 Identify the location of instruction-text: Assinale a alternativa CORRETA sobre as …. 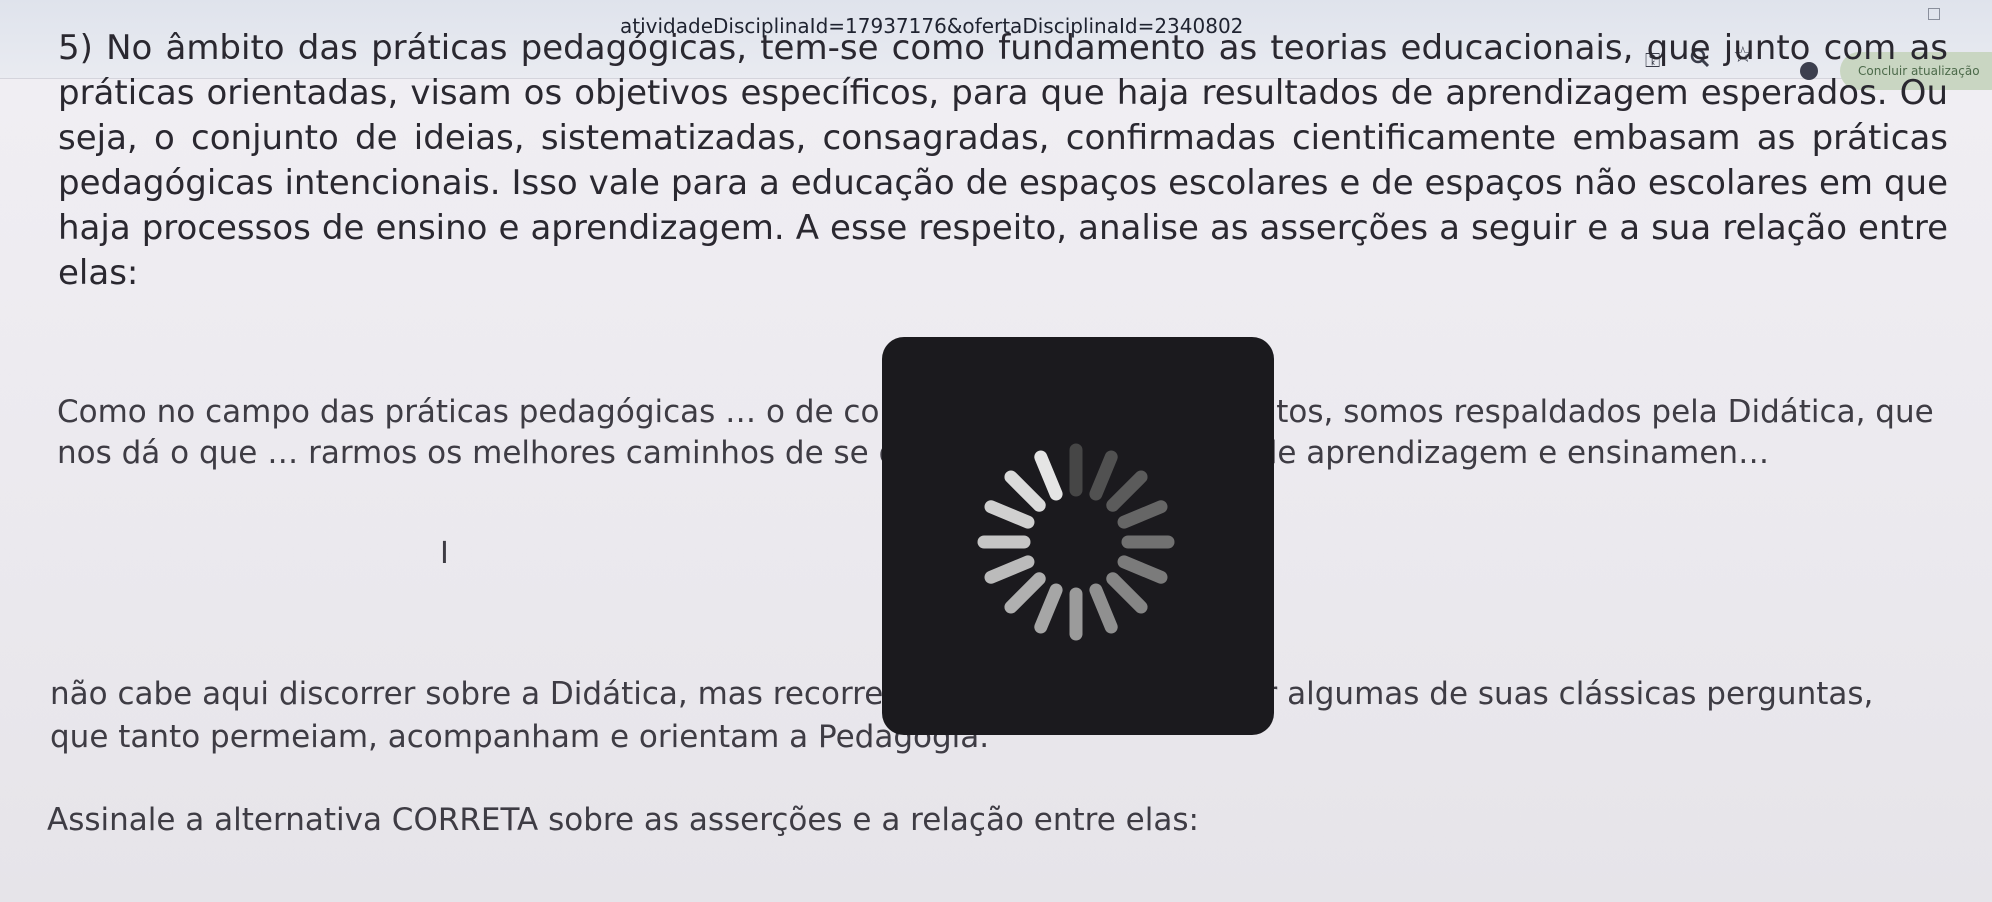
(623, 820).